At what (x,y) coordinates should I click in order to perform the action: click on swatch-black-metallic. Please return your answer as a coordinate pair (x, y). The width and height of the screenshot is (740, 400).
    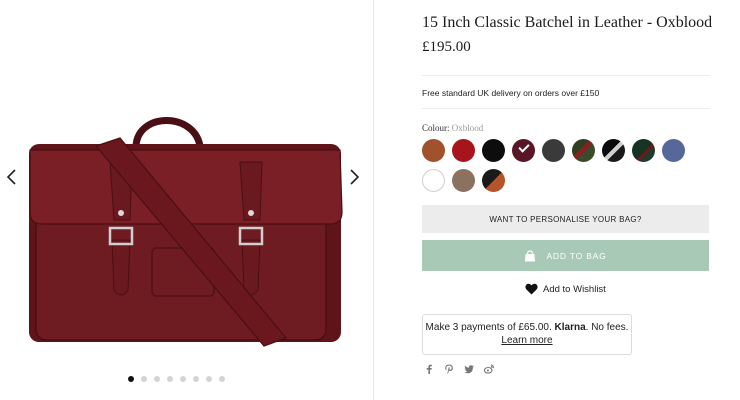
    Looking at the image, I should click on (613, 150).